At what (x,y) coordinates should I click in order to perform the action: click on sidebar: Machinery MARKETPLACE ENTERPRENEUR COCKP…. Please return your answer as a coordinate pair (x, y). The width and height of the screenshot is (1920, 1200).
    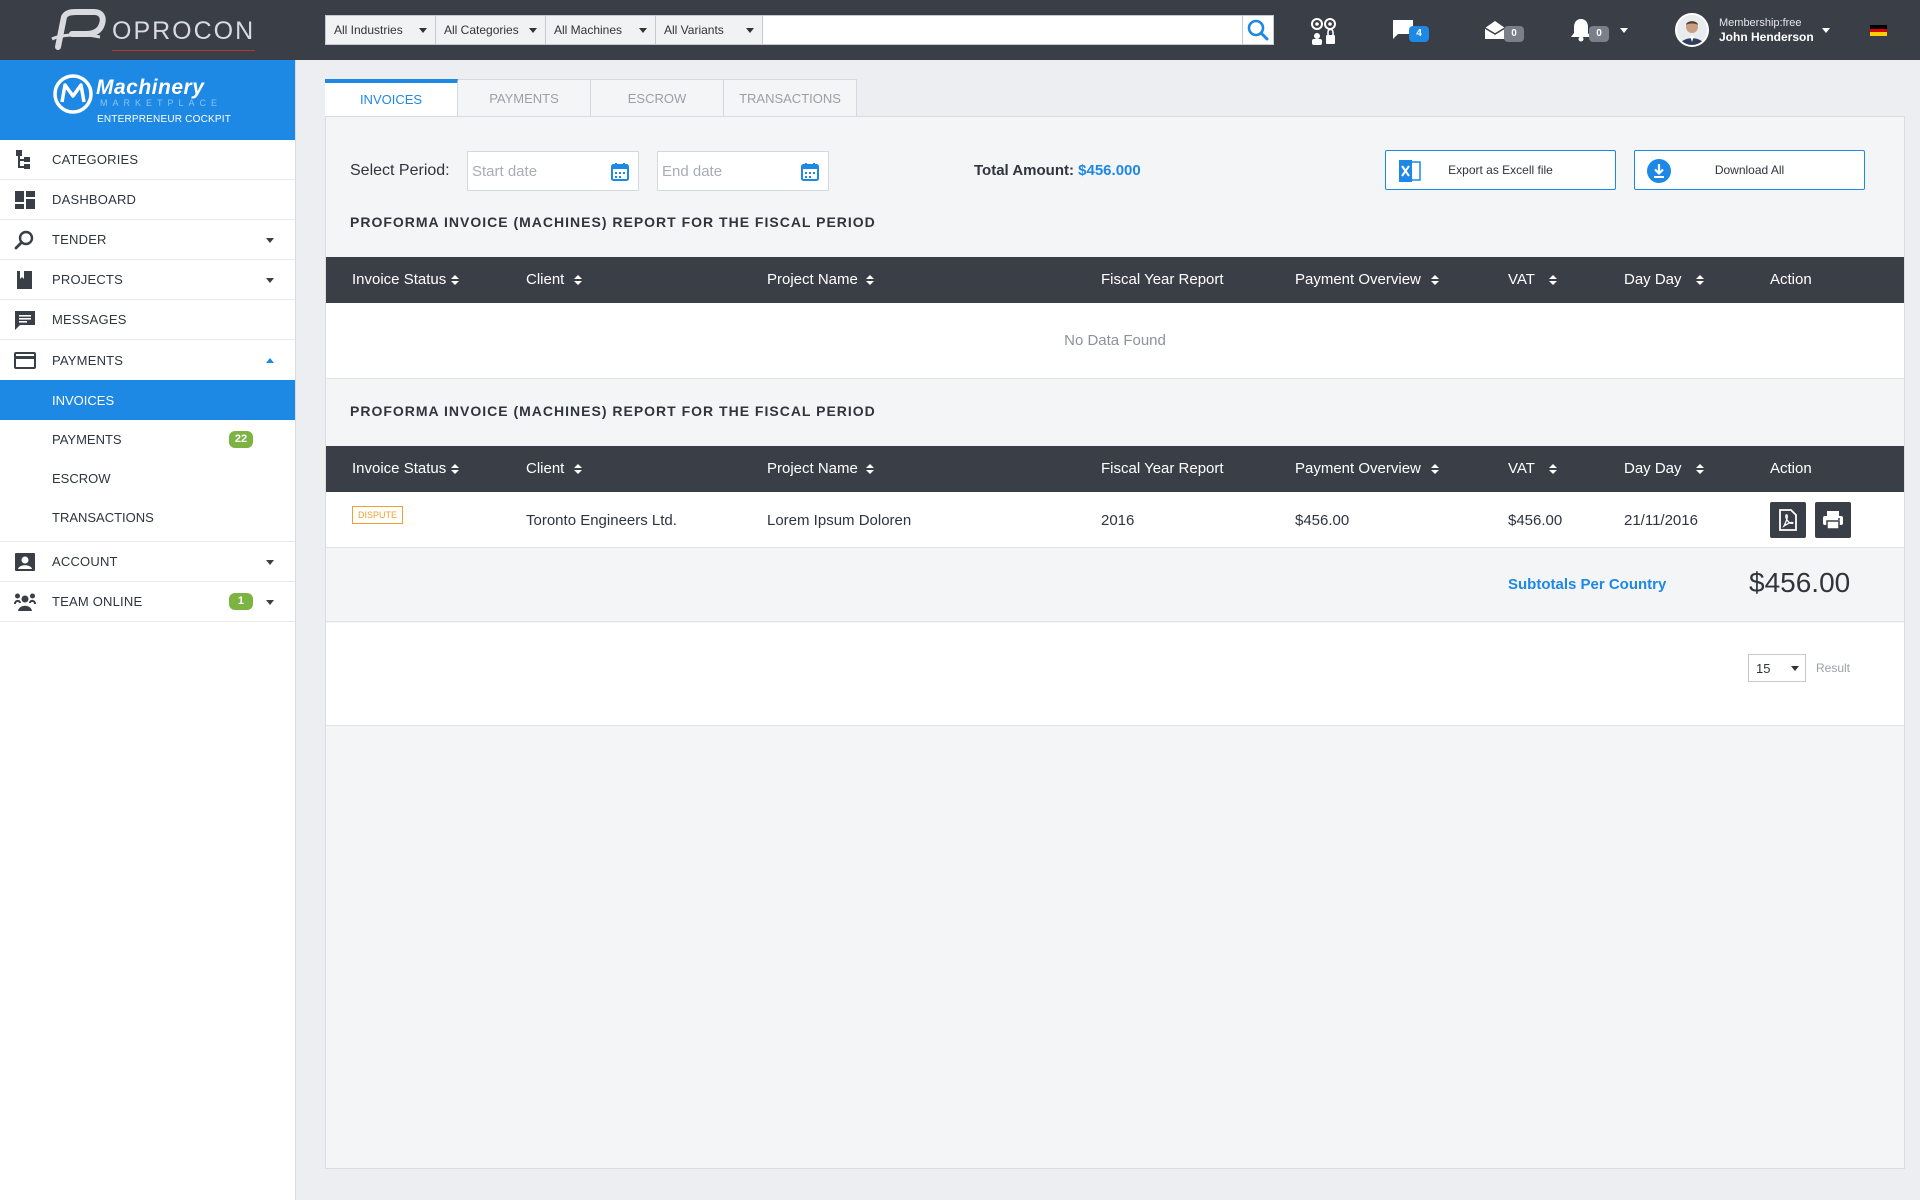
    Looking at the image, I should click on (148, 630).